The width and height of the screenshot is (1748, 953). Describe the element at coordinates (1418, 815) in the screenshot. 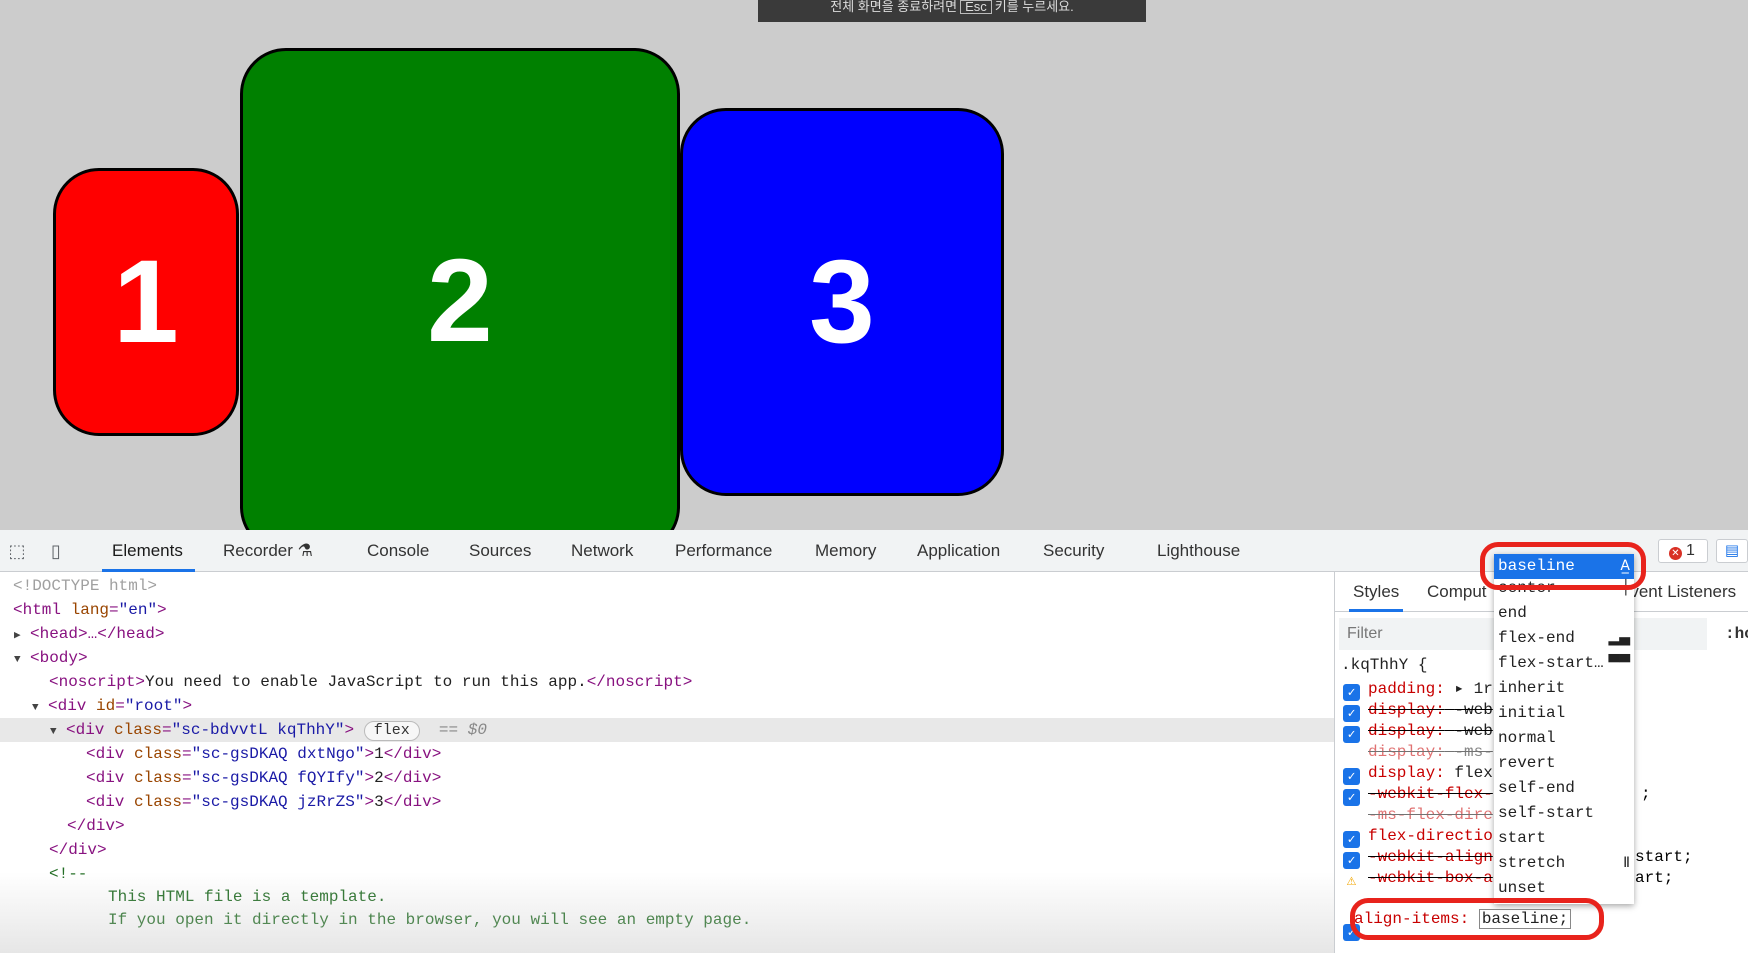

I see `css-prop-ms-flex-direction: -ms-flex-dire` at that location.